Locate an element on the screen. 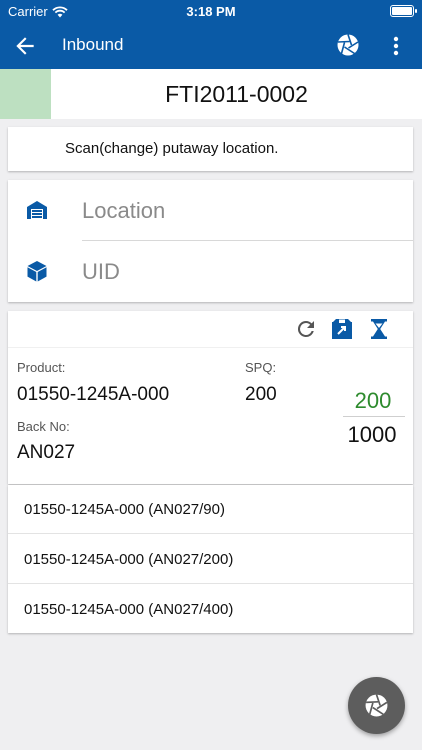 Image resolution: width=422 pixels, height=750 pixels. total-quantity: 1000 is located at coordinates (372, 434).